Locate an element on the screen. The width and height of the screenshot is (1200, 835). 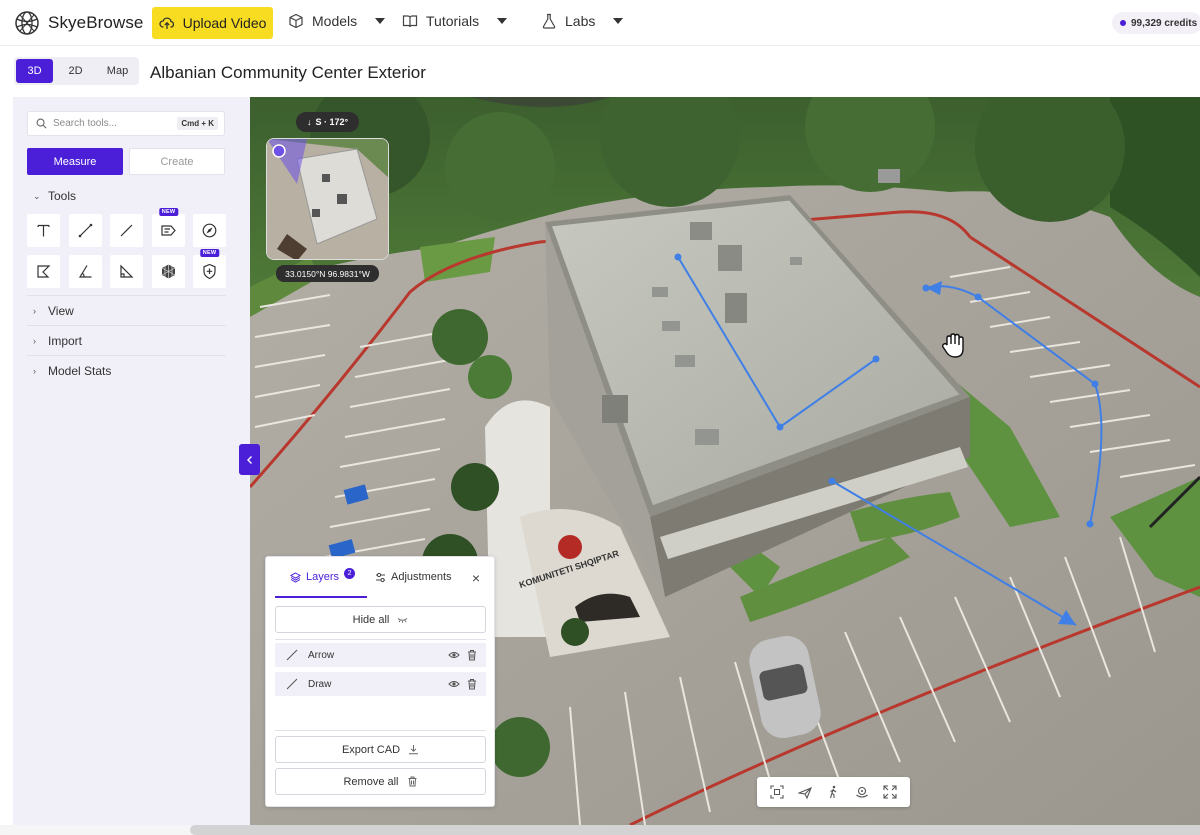
area-tool is located at coordinates (43, 271).